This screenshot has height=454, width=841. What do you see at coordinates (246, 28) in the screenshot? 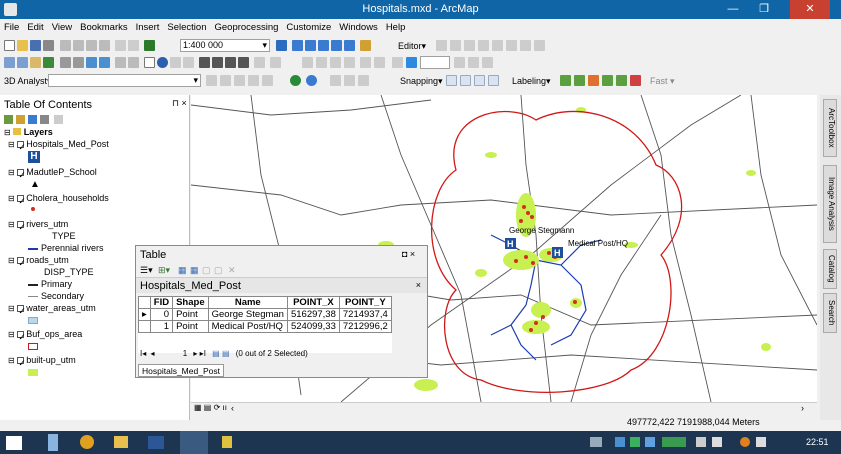
I see `menu-geoprocessing: Geoprocessing` at bounding box center [246, 28].